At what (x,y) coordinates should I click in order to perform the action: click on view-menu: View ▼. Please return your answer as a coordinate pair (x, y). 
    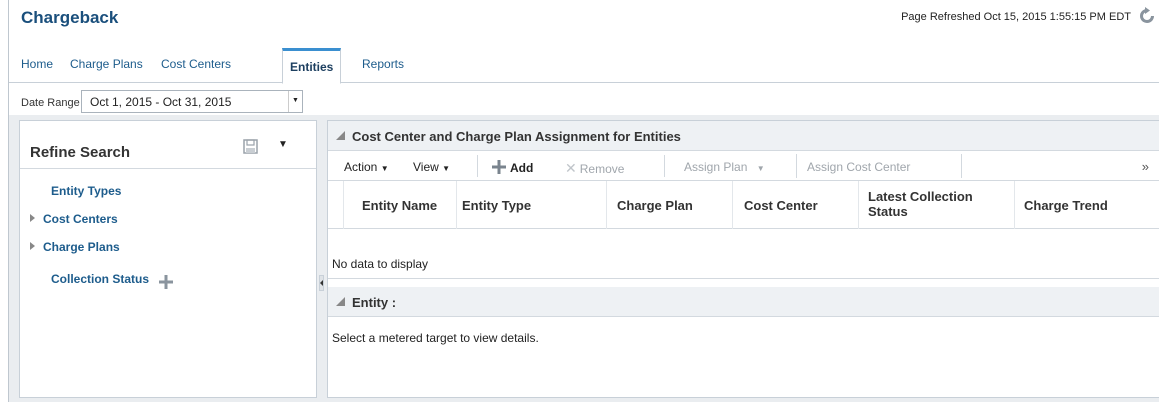
    Looking at the image, I should click on (431, 167).